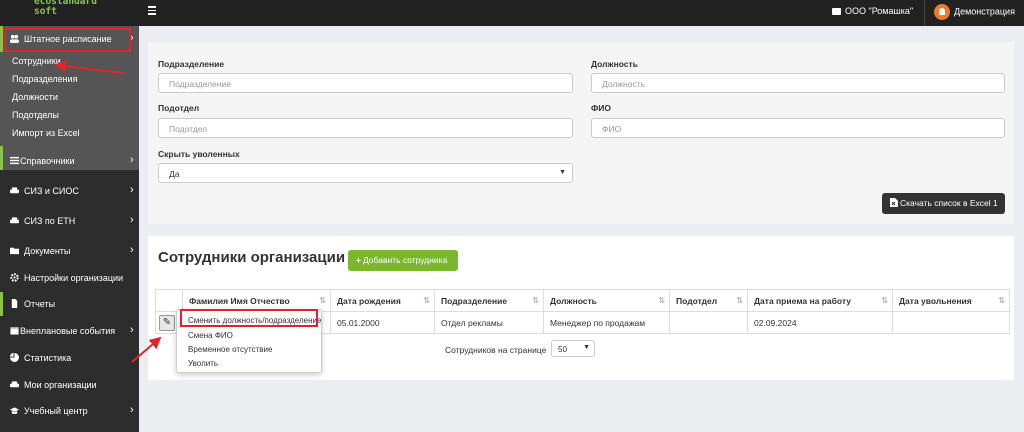  Describe the element at coordinates (358, 260) in the screenshot. I see `plus-icon: +` at that location.